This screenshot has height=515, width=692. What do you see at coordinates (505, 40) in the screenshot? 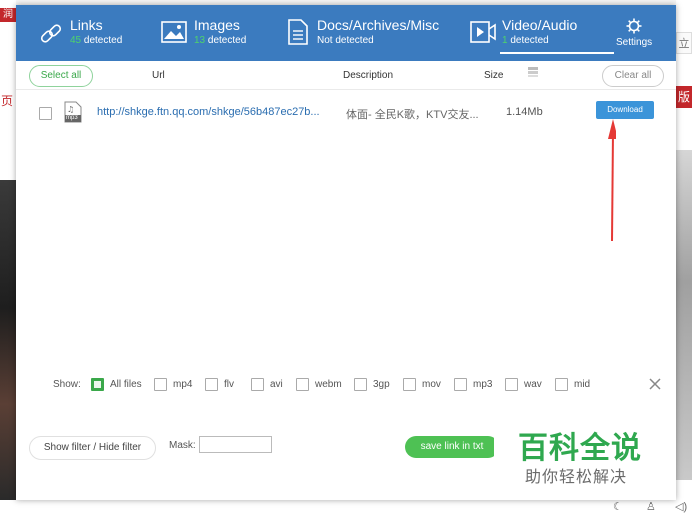
I see `detected-count: 1` at bounding box center [505, 40].